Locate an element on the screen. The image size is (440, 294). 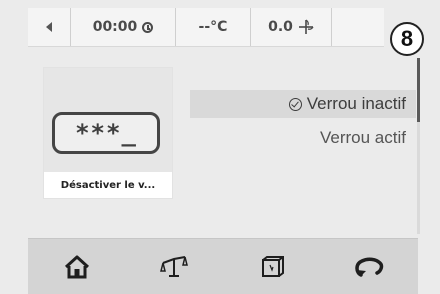
pin-display: ***_ is located at coordinates (106, 133).